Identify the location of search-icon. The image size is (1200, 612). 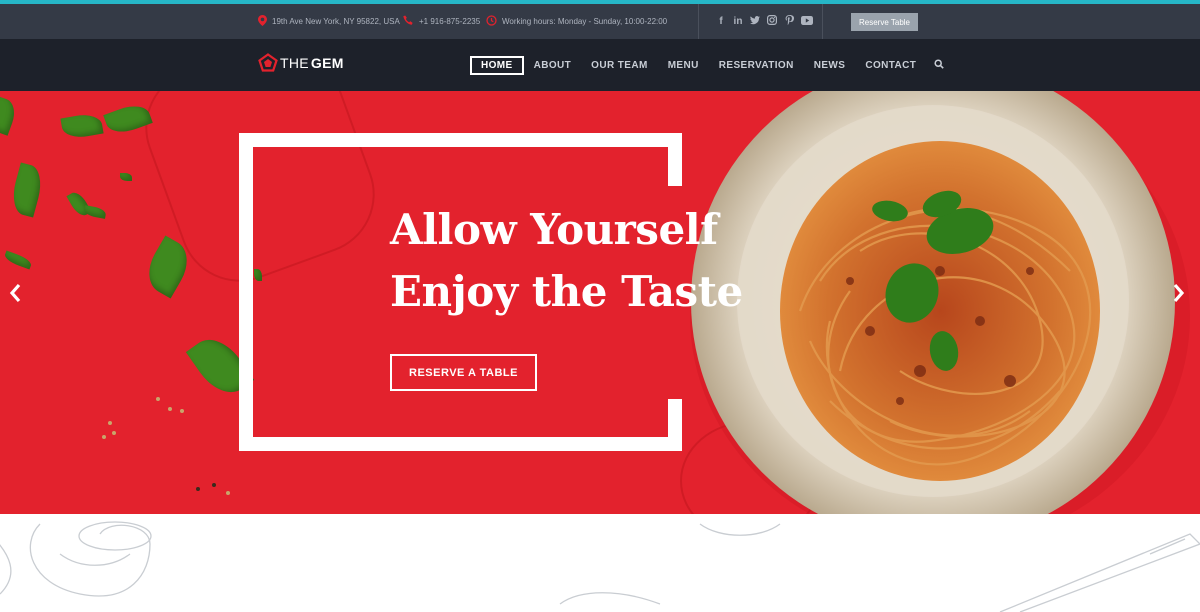
(939, 65).